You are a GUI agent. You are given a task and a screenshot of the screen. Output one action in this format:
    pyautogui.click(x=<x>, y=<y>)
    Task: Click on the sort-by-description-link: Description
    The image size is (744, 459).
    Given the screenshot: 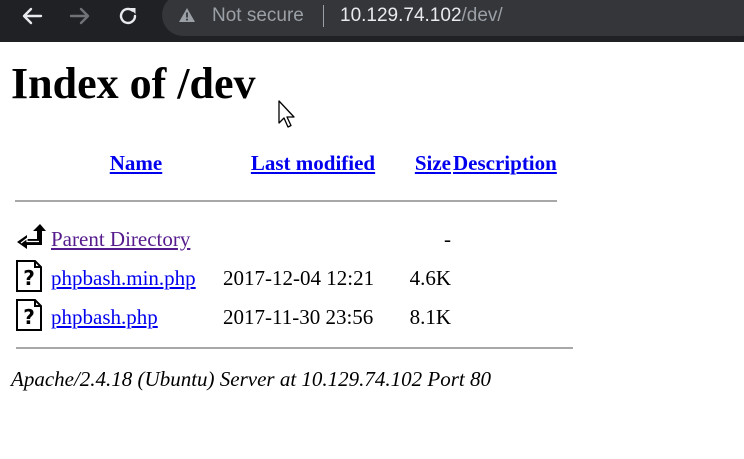 What is the action you would take?
    pyautogui.click(x=505, y=163)
    